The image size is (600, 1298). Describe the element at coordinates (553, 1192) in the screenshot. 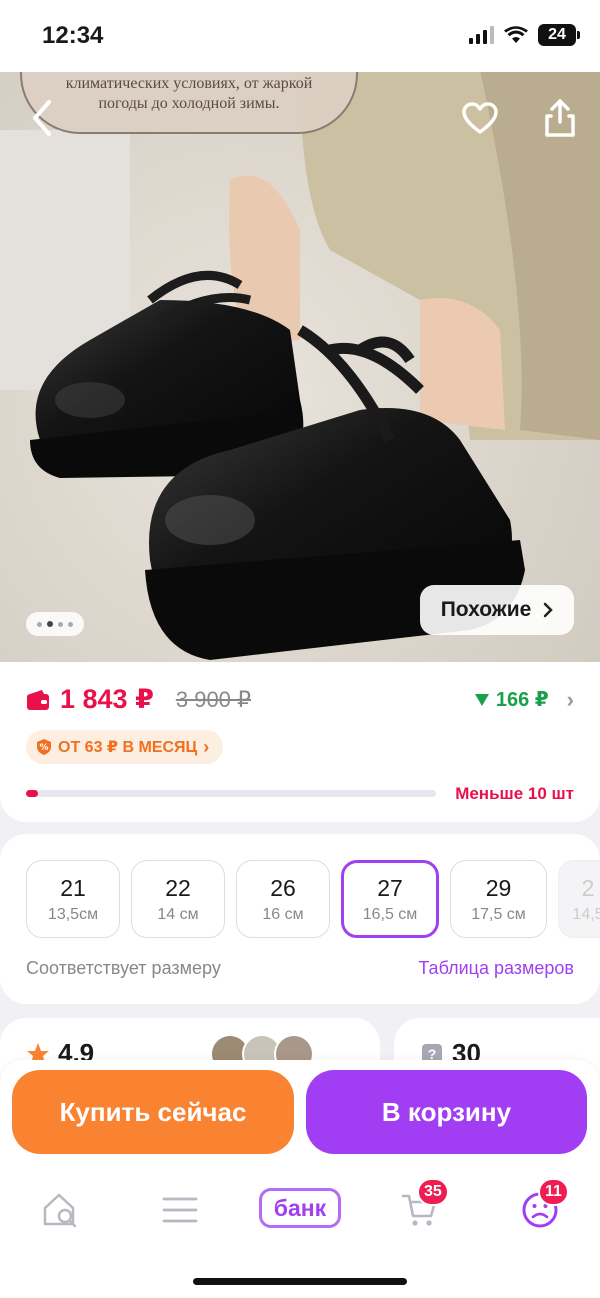

I see `profile-badge: 11` at that location.